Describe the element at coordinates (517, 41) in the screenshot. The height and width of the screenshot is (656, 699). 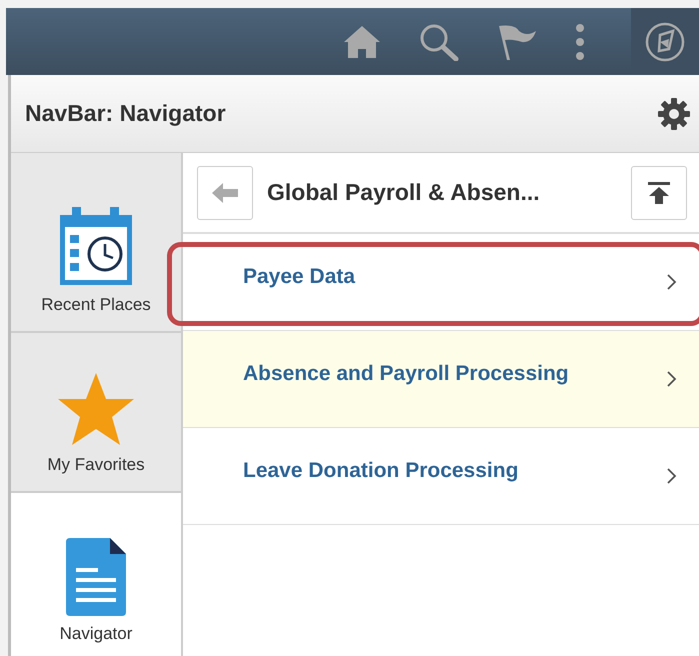
I see `flag-icon` at that location.